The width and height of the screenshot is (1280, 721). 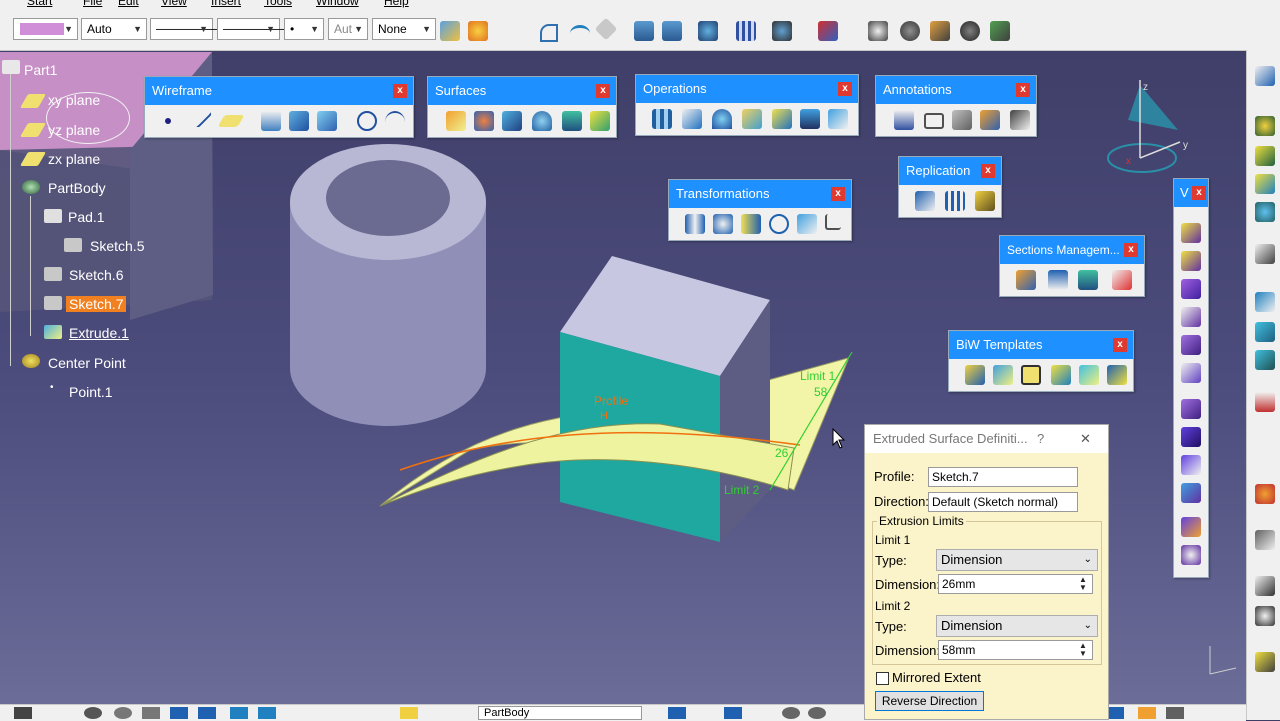 I want to click on axis-to-axis-icon, so click(x=833, y=222).